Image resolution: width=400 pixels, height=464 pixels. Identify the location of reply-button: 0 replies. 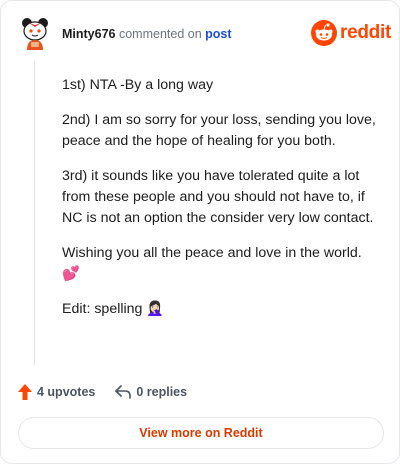
(151, 392).